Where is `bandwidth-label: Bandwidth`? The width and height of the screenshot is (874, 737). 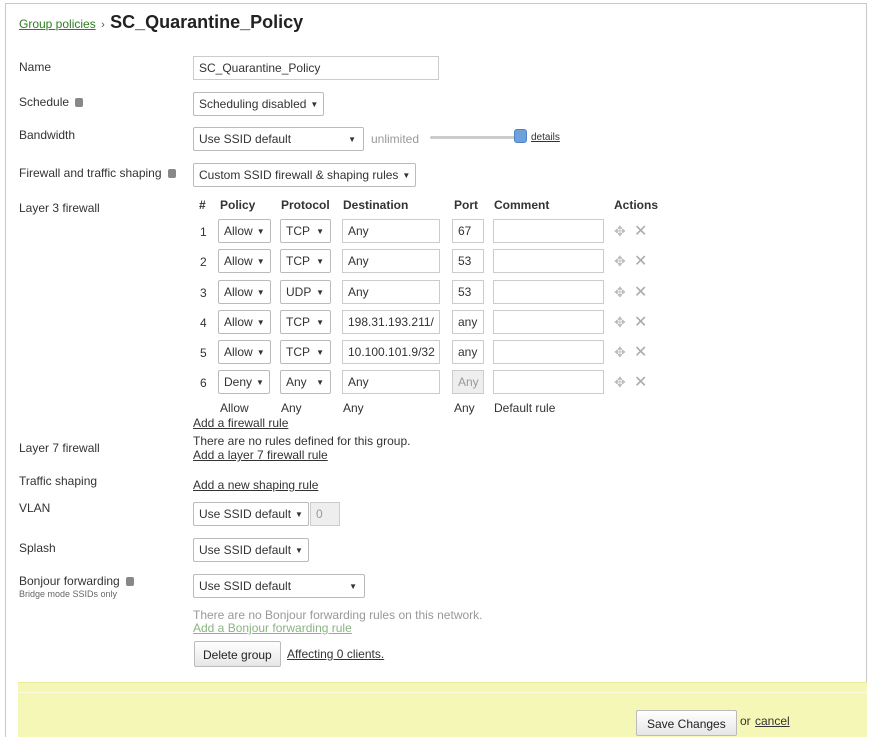
bandwidth-label: Bandwidth is located at coordinates (47, 135).